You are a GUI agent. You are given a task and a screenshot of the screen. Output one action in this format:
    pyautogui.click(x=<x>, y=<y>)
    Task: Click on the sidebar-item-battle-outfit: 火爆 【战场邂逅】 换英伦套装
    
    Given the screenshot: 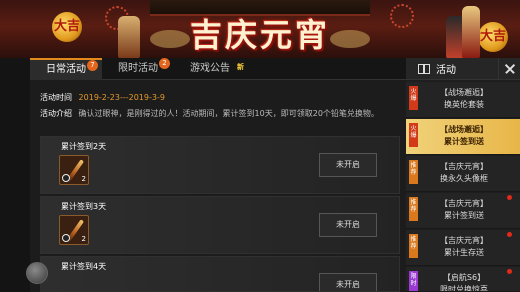 What is the action you would take?
    pyautogui.click(x=463, y=100)
    